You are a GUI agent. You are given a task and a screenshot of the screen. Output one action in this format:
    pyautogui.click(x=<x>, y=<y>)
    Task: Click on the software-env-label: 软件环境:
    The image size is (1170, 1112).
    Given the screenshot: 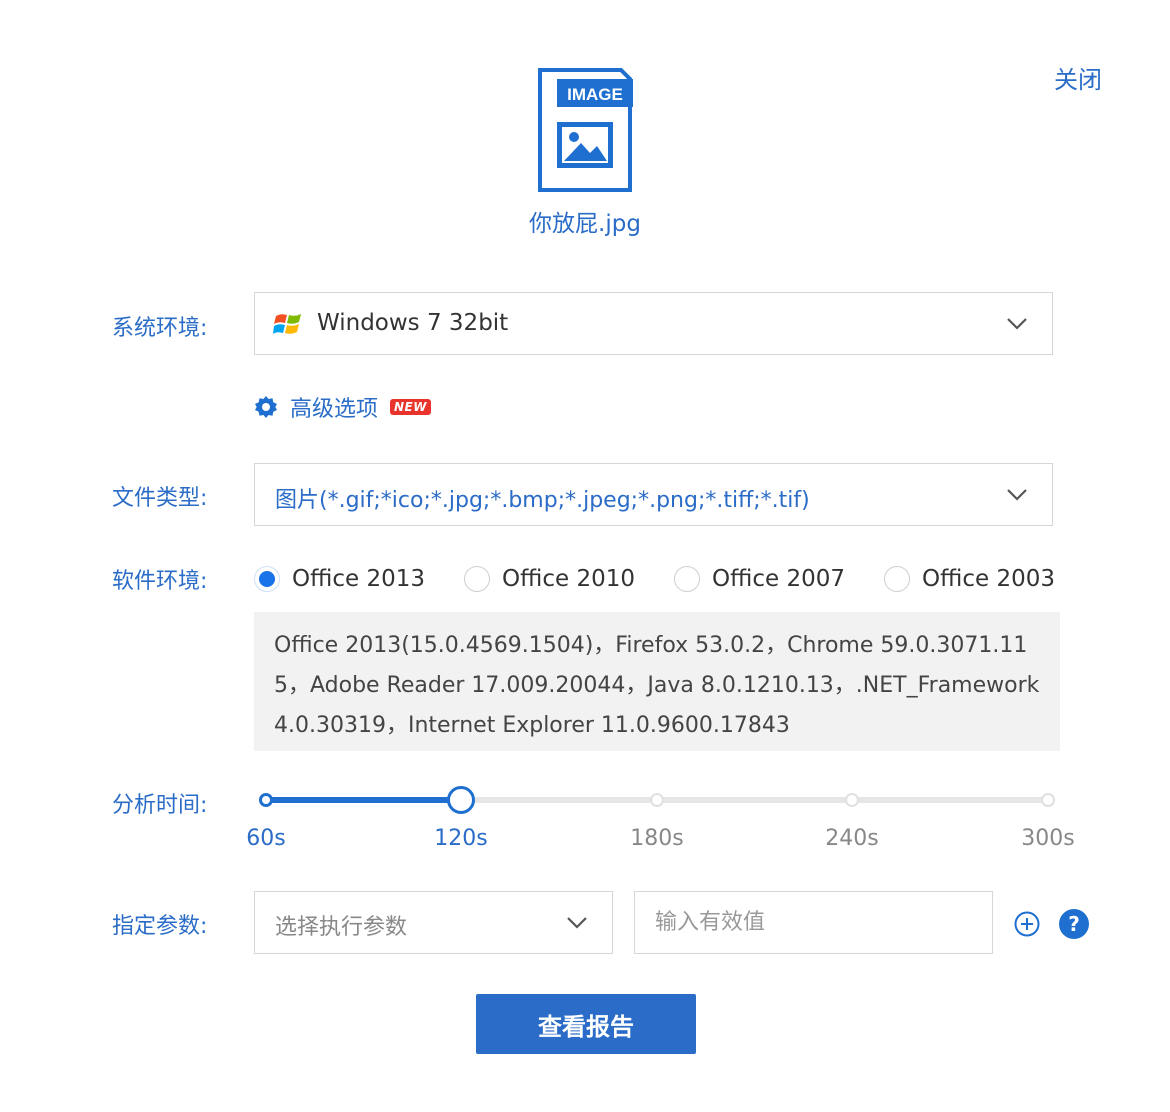 What is the action you would take?
    pyautogui.click(x=160, y=581)
    